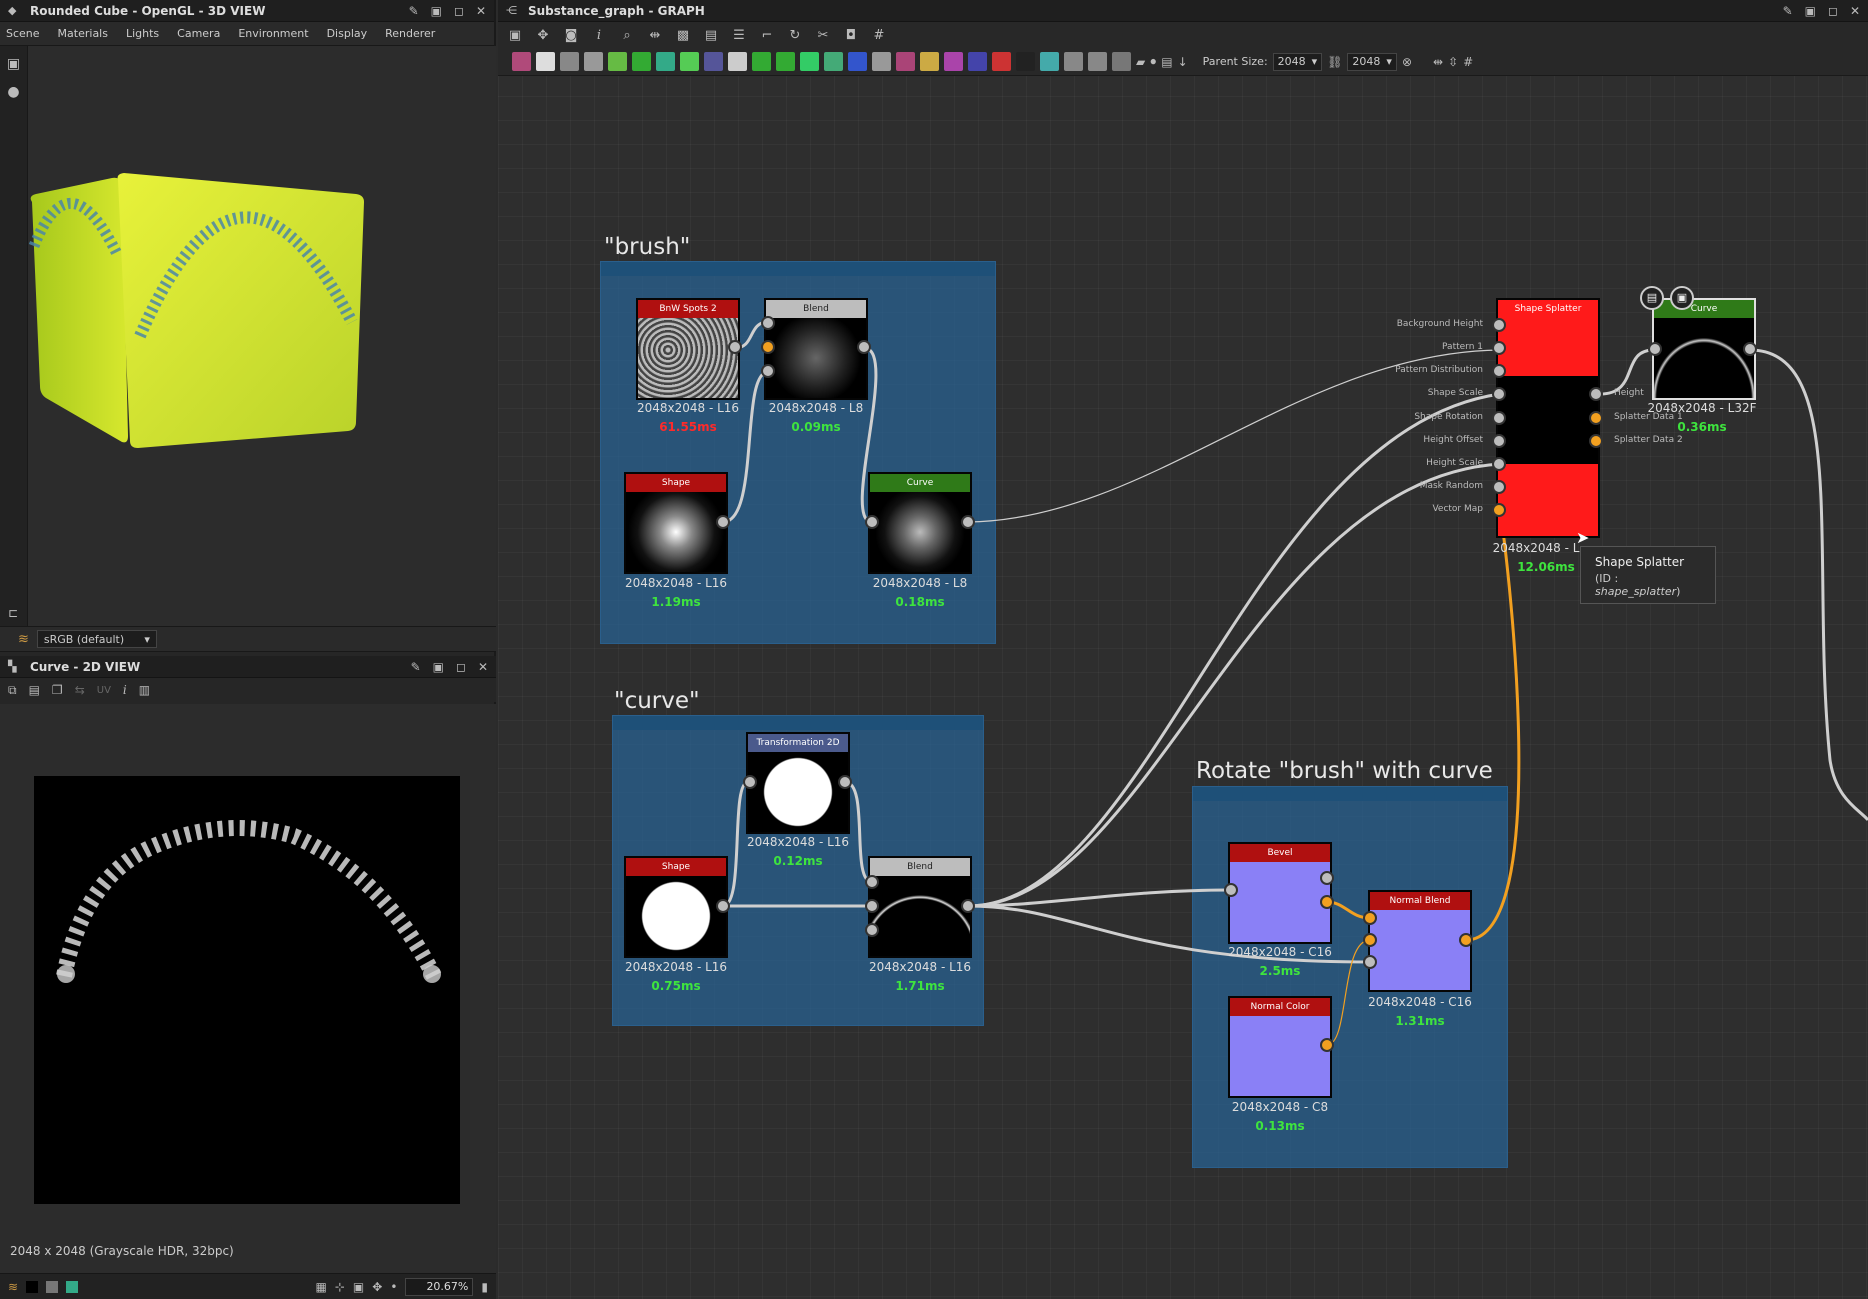 The width and height of the screenshot is (1868, 1299). Describe the element at coordinates (248, 1001) in the screenshot. I see `viewport-2d` at that location.